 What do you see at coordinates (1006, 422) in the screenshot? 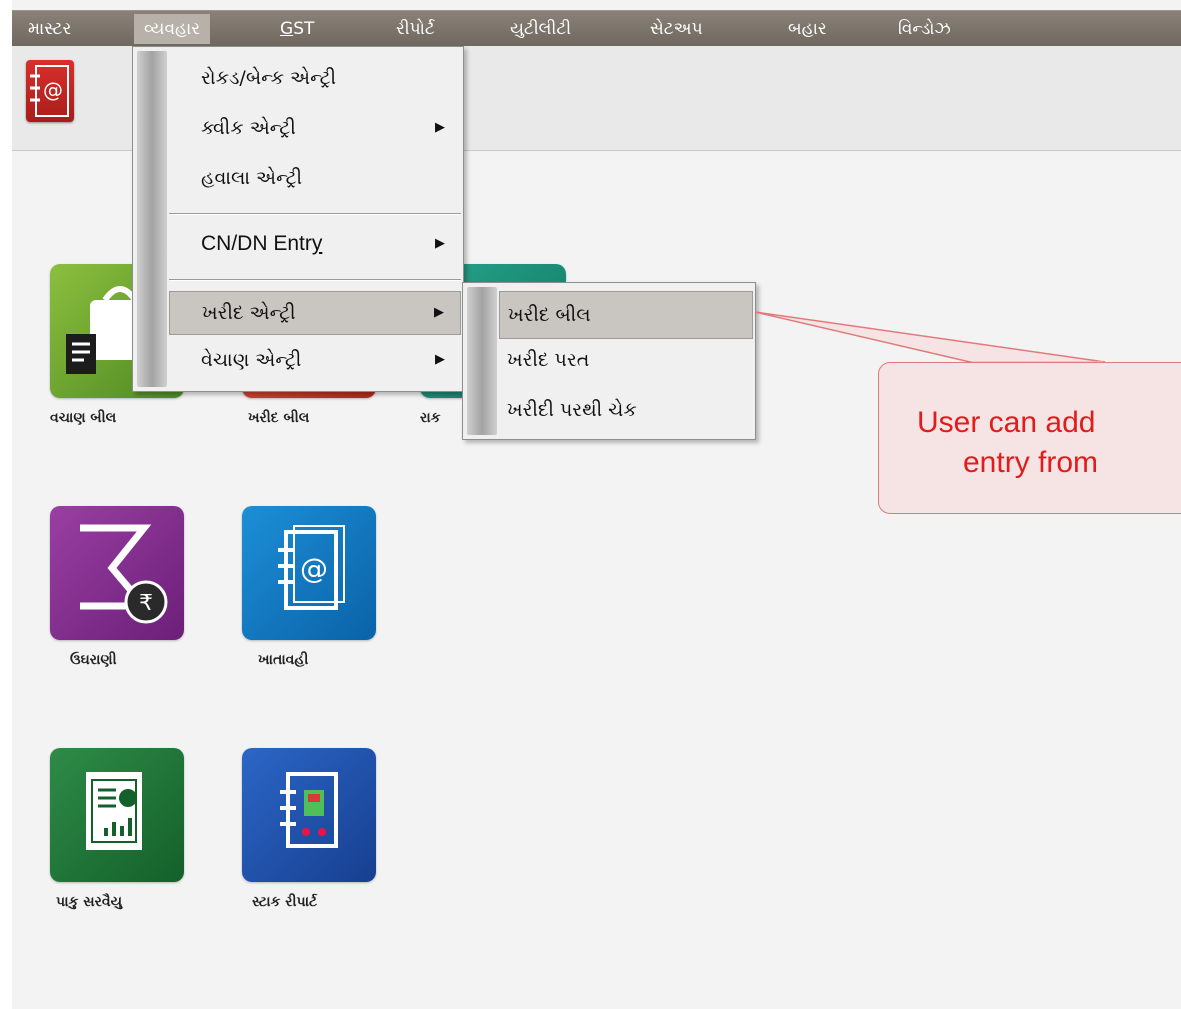
I see `callout-line-1: User can add` at bounding box center [1006, 422].